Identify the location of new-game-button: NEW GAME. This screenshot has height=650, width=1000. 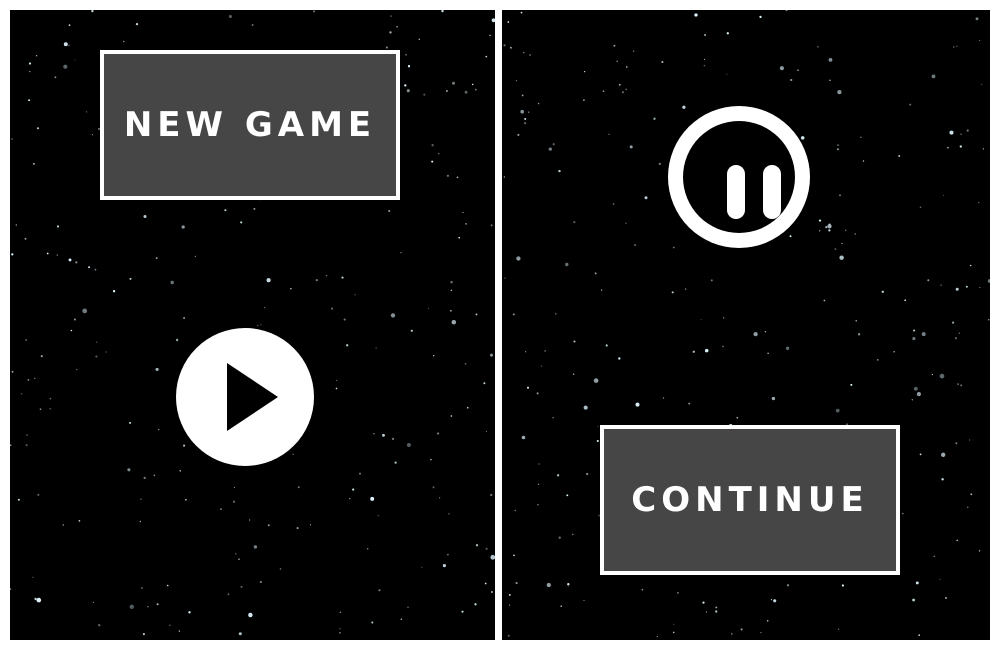
(250, 125).